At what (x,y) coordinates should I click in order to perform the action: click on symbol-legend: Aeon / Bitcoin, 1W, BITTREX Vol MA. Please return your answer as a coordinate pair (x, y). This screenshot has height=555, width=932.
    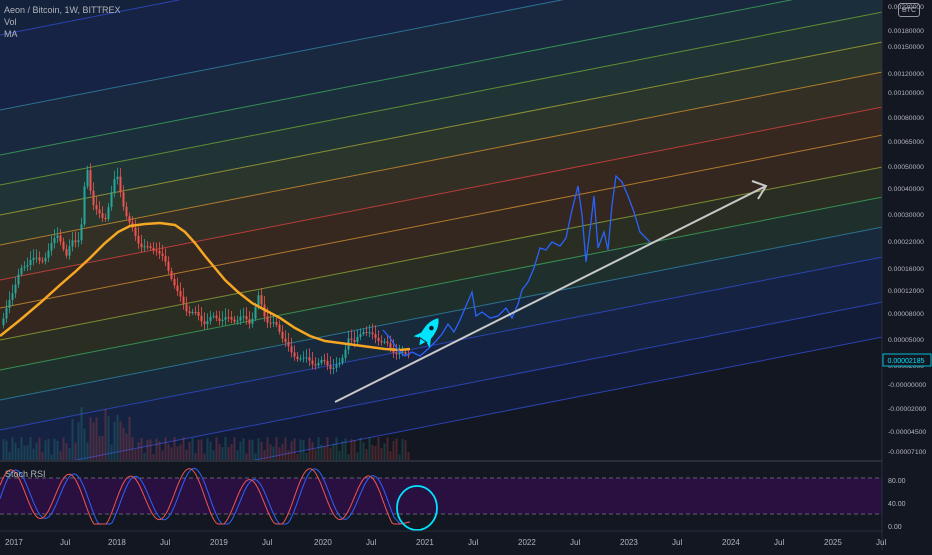
    Looking at the image, I should click on (62, 22).